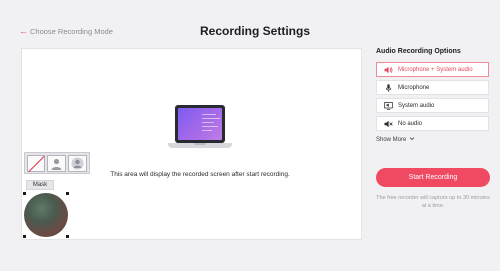 The image size is (500, 271). What do you see at coordinates (432, 123) in the screenshot?
I see `audio-option-none: No audio` at bounding box center [432, 123].